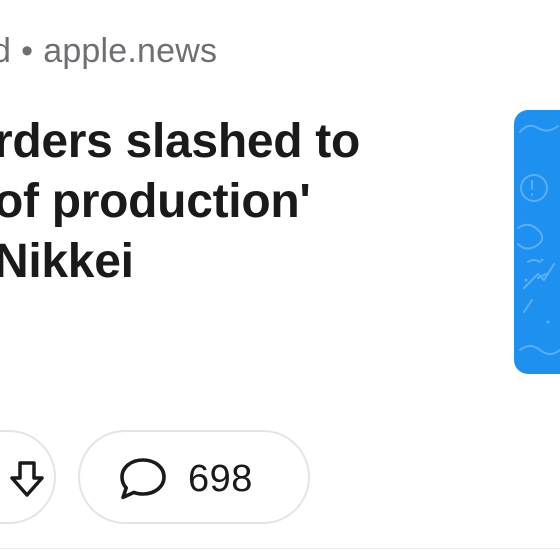 Image resolution: width=560 pixels, height=560 pixels. I want to click on card-divider, so click(280, 548).